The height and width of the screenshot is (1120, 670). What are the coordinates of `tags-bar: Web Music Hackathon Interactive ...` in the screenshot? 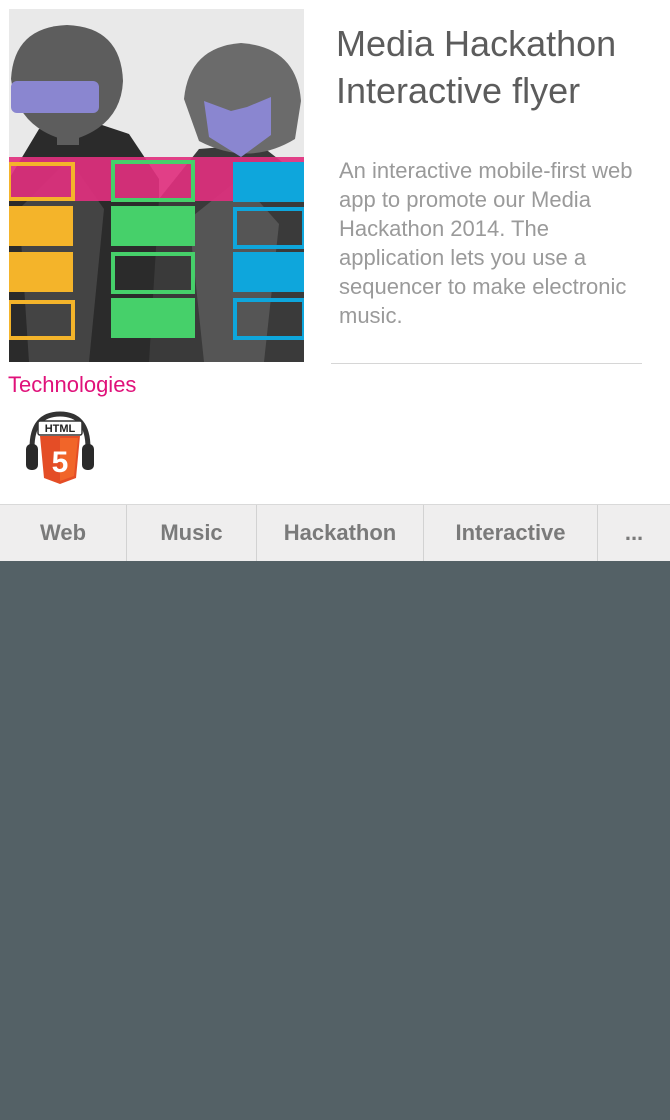 It's located at (335, 532).